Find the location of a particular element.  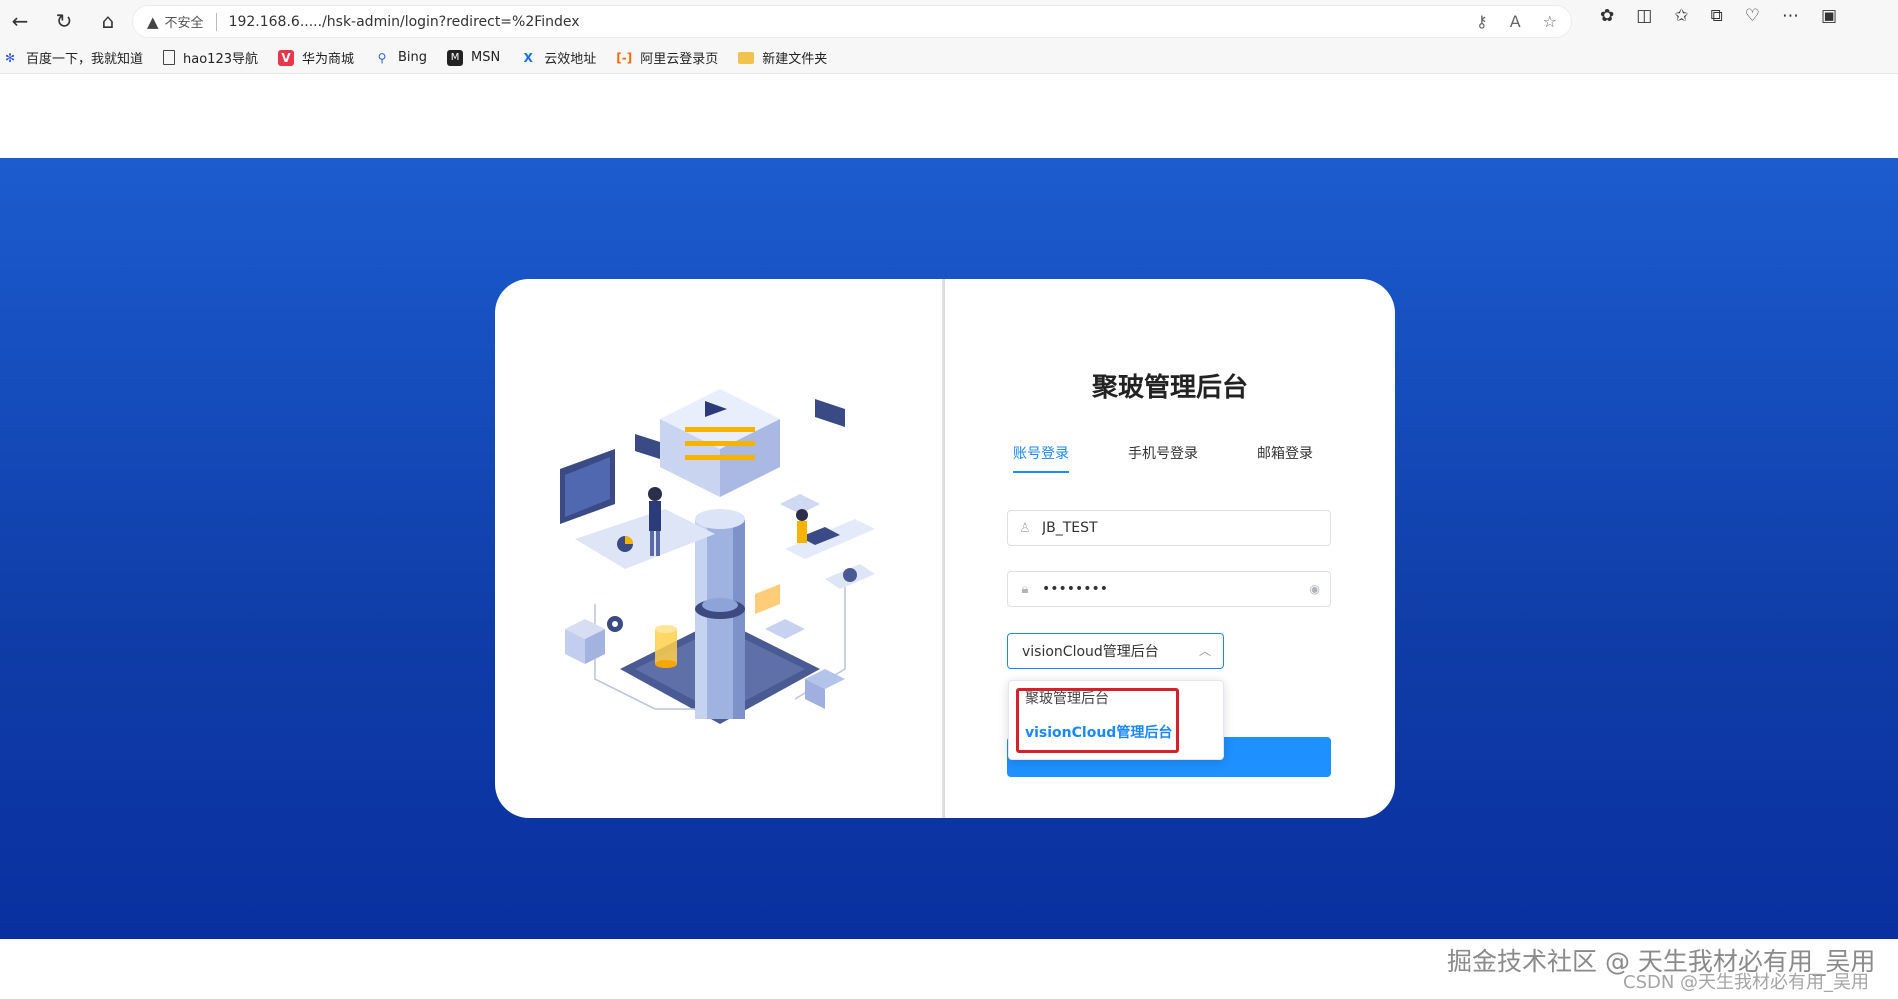

home-icon: ⌂ is located at coordinates (108, 21).